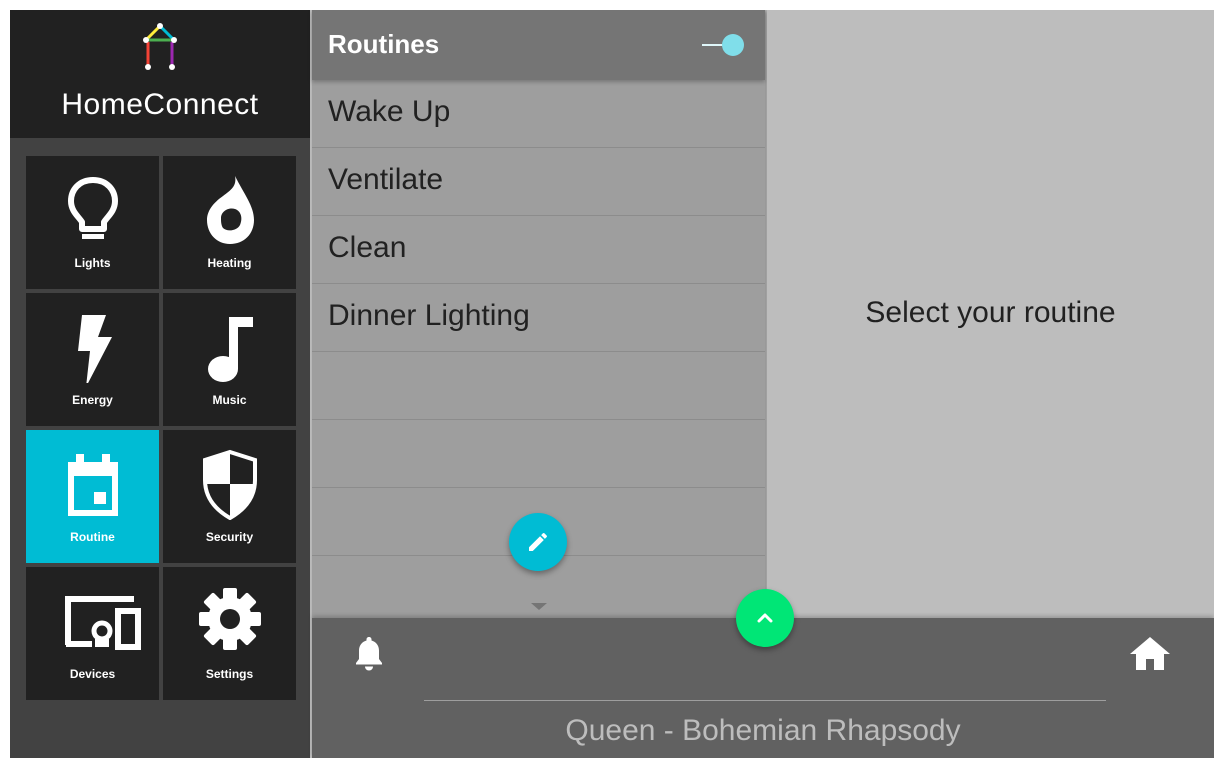  What do you see at coordinates (103, 623) in the screenshot?
I see `devices-icon` at bounding box center [103, 623].